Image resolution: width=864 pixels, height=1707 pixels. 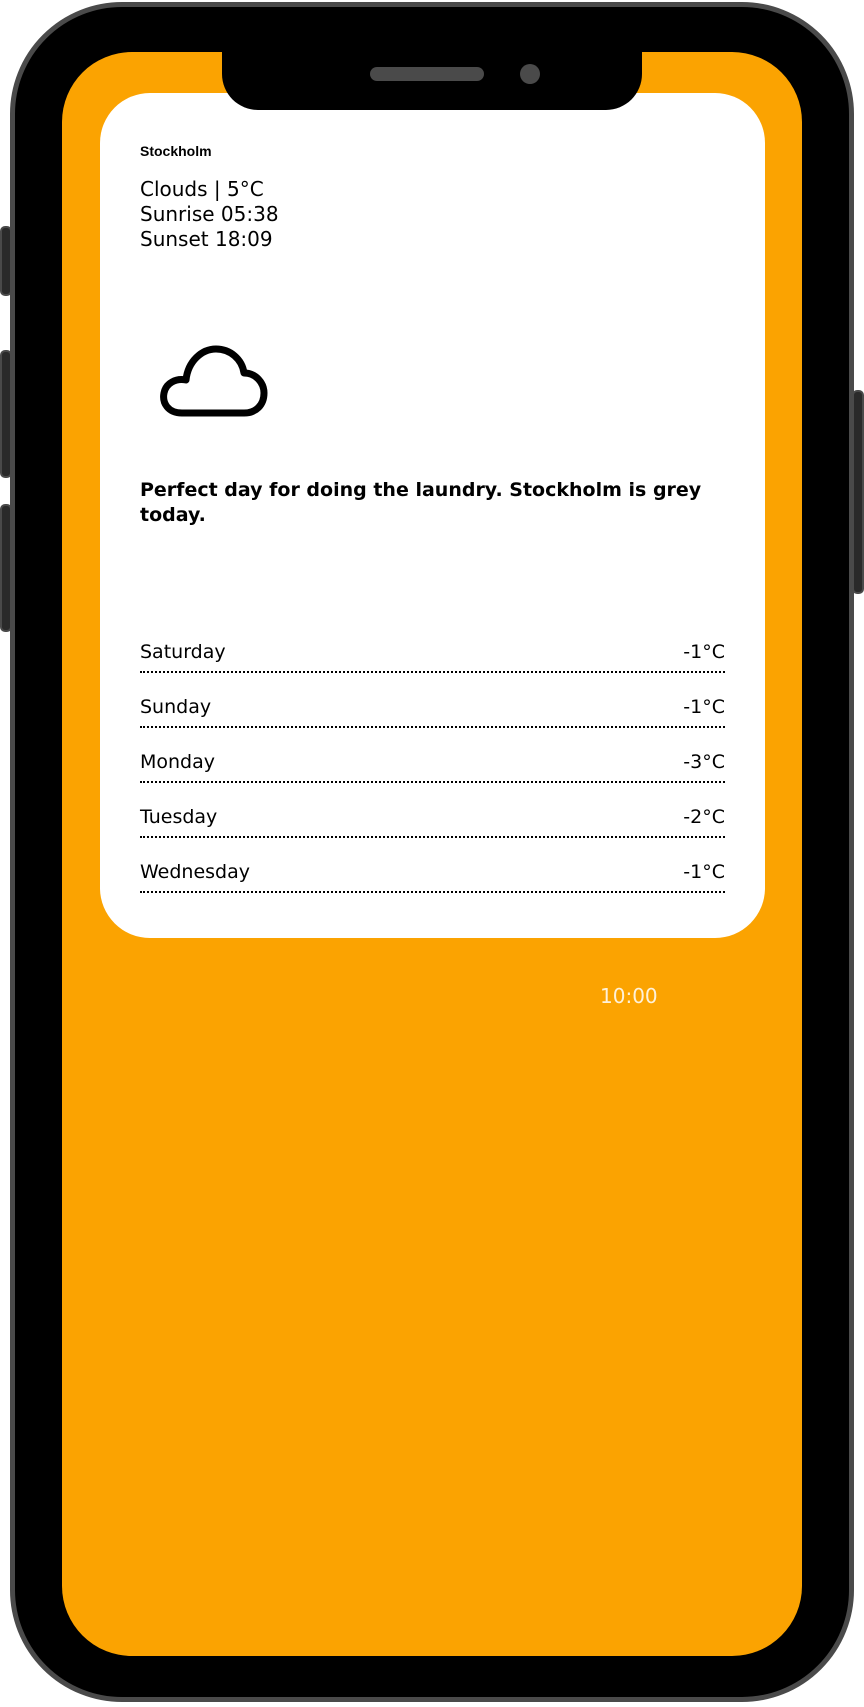 What do you see at coordinates (858, 492) in the screenshot?
I see `power-button` at bounding box center [858, 492].